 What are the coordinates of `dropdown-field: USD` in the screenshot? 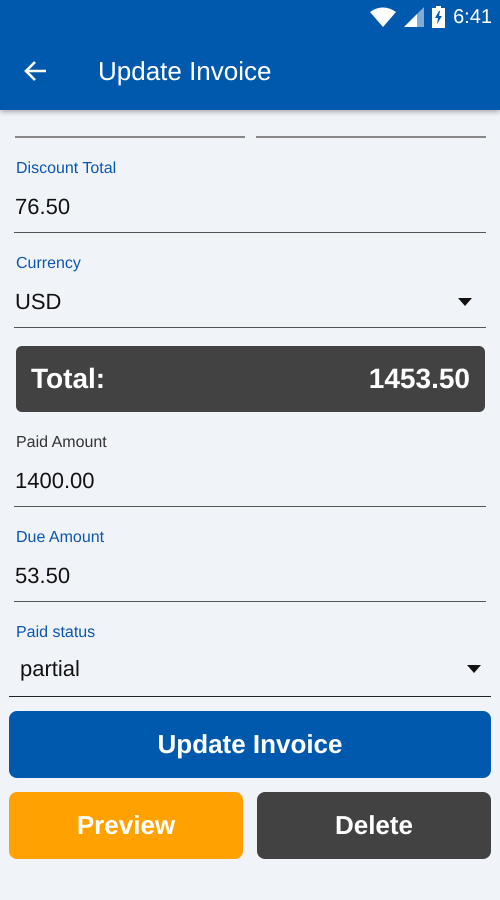 It's located at (250, 302).